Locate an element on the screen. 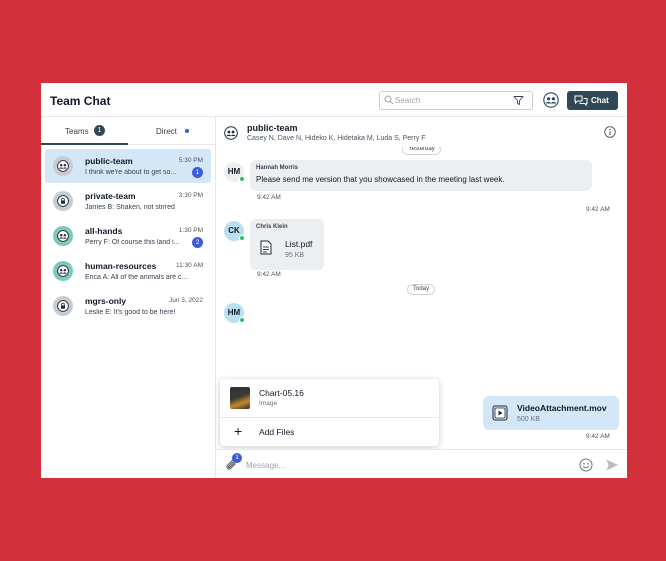  team-name: human-resources is located at coordinates (121, 266).